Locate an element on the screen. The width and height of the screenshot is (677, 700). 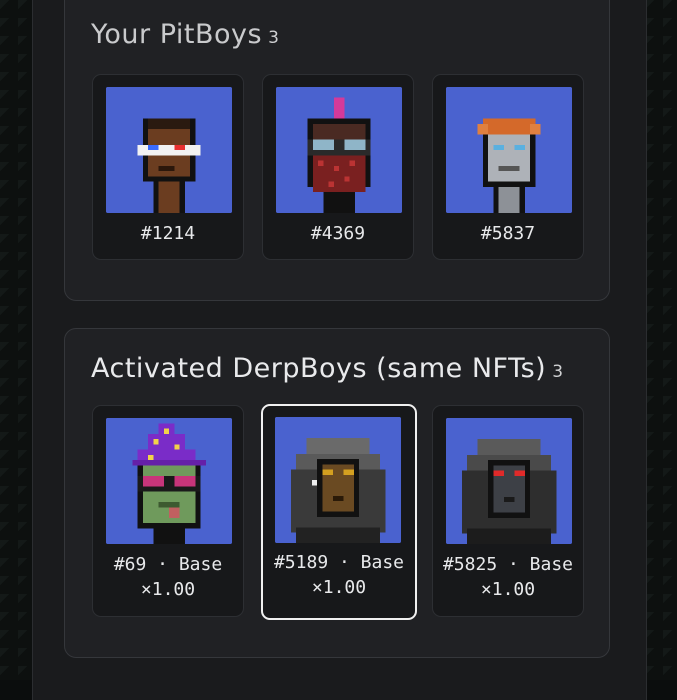
pitboys-section-title: Your PitBoys 3 is located at coordinates (185, 34).